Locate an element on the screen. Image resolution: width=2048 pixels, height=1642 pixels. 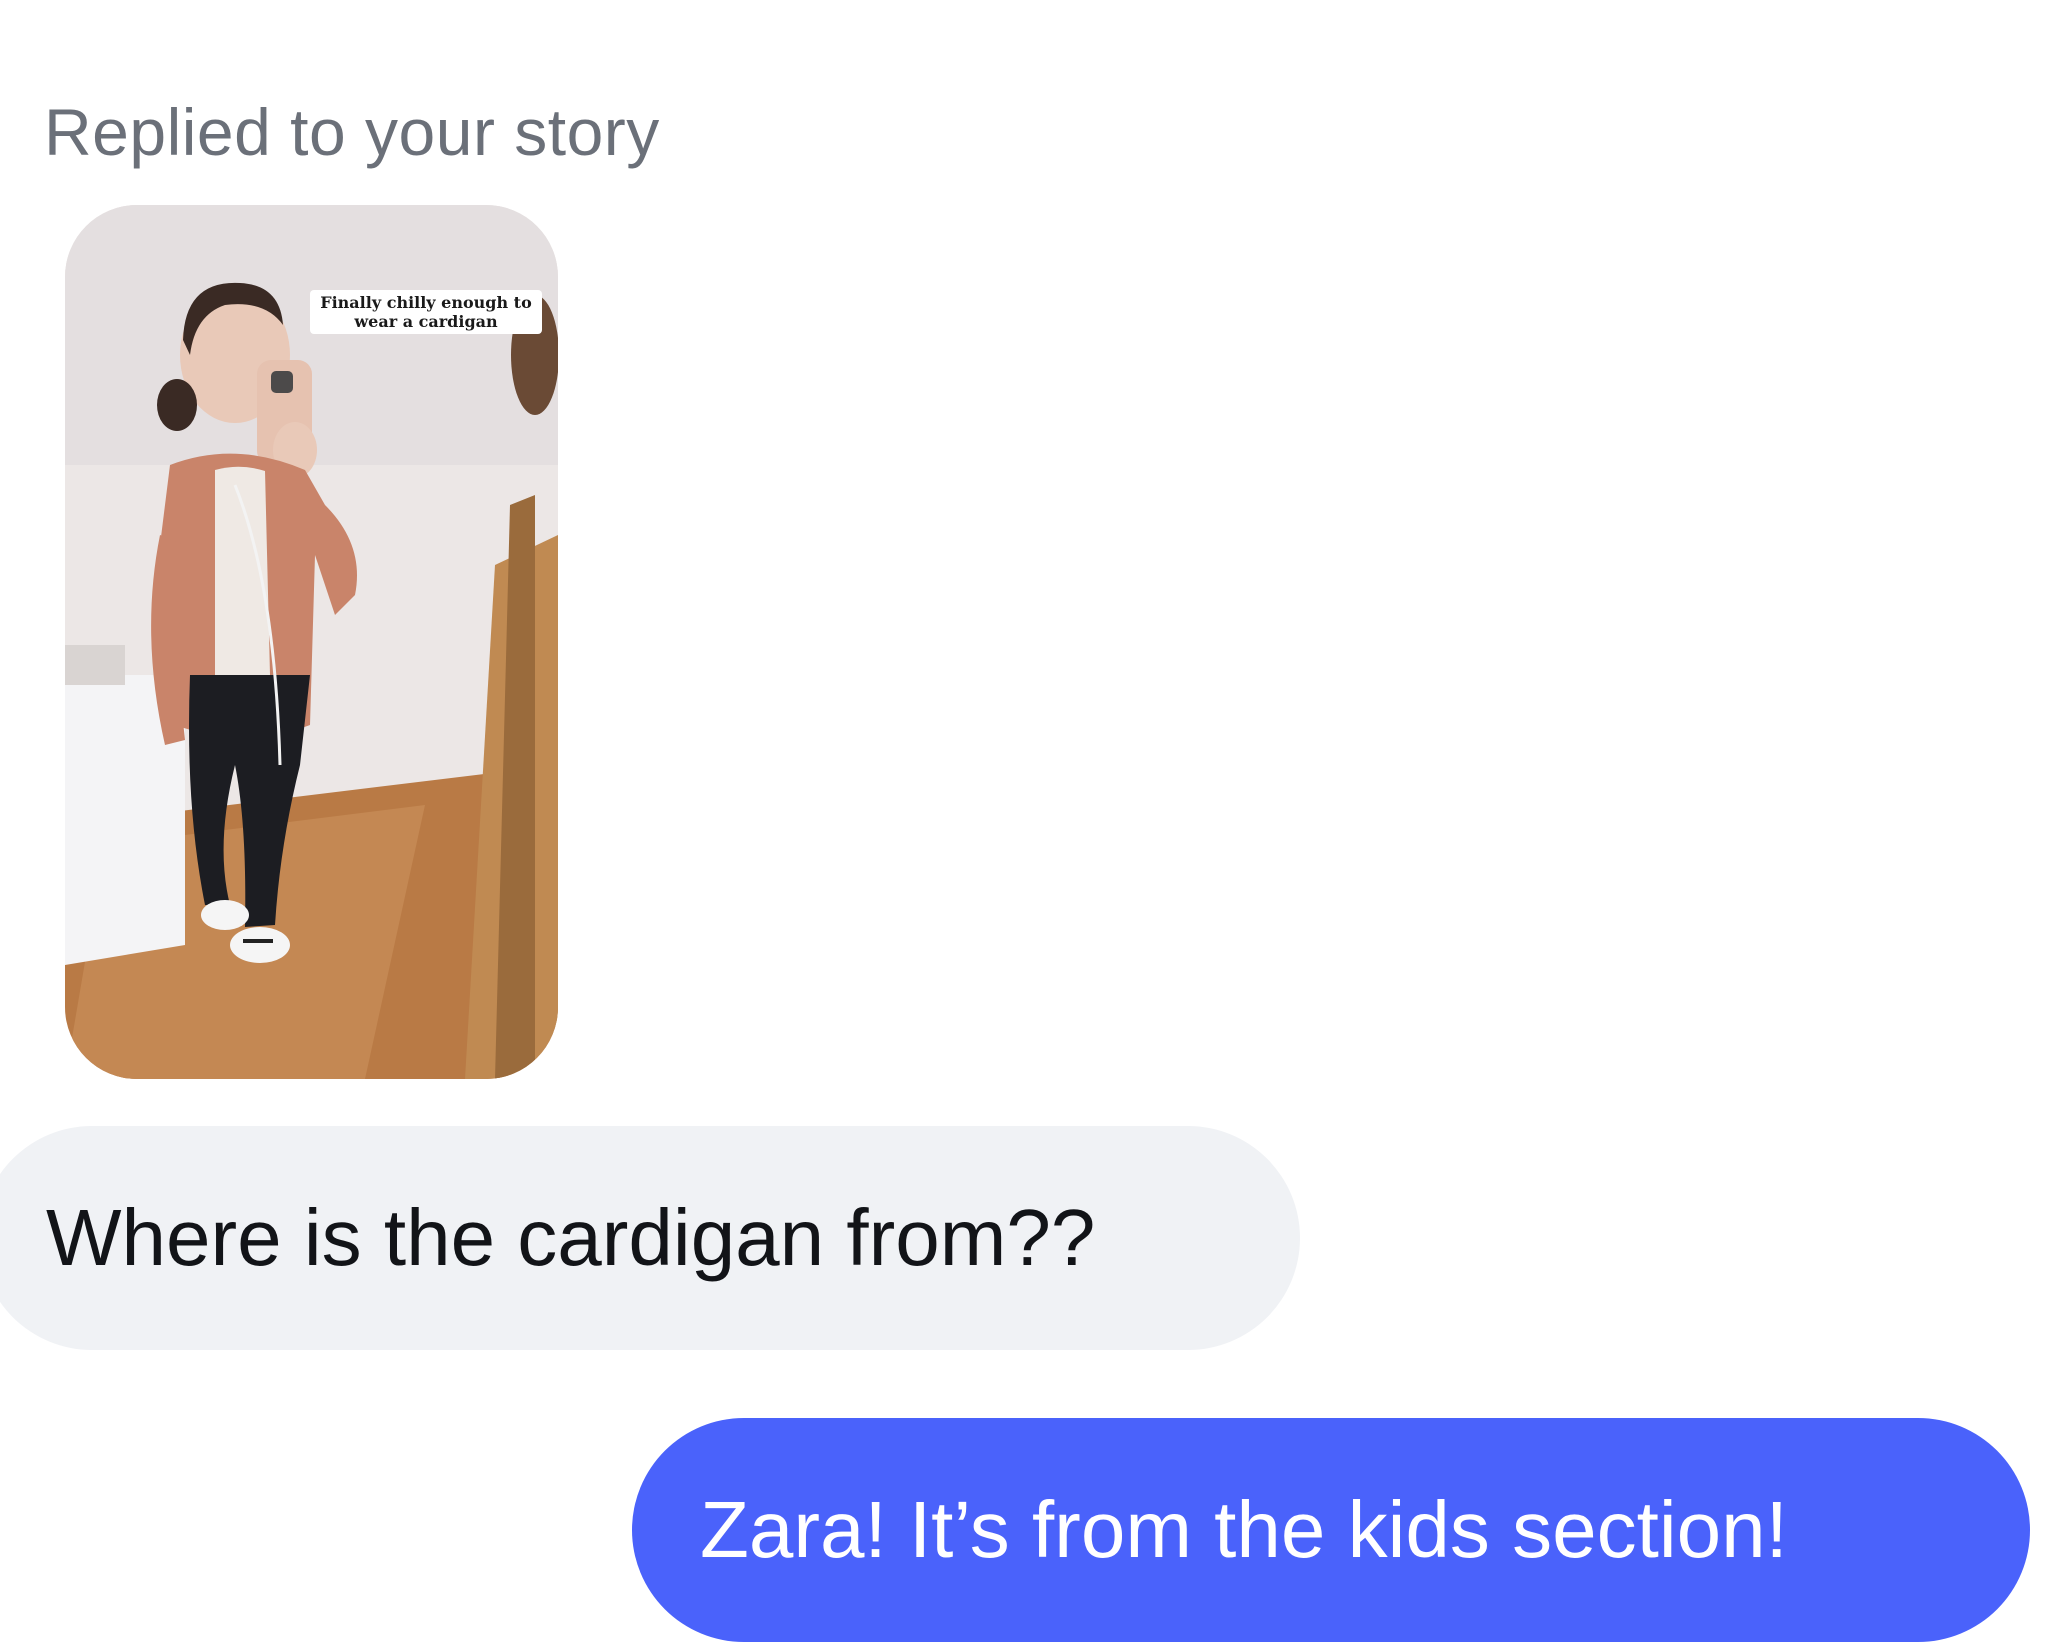
incoming-message-text: Where is the cardigan from?? is located at coordinates (571, 1237).